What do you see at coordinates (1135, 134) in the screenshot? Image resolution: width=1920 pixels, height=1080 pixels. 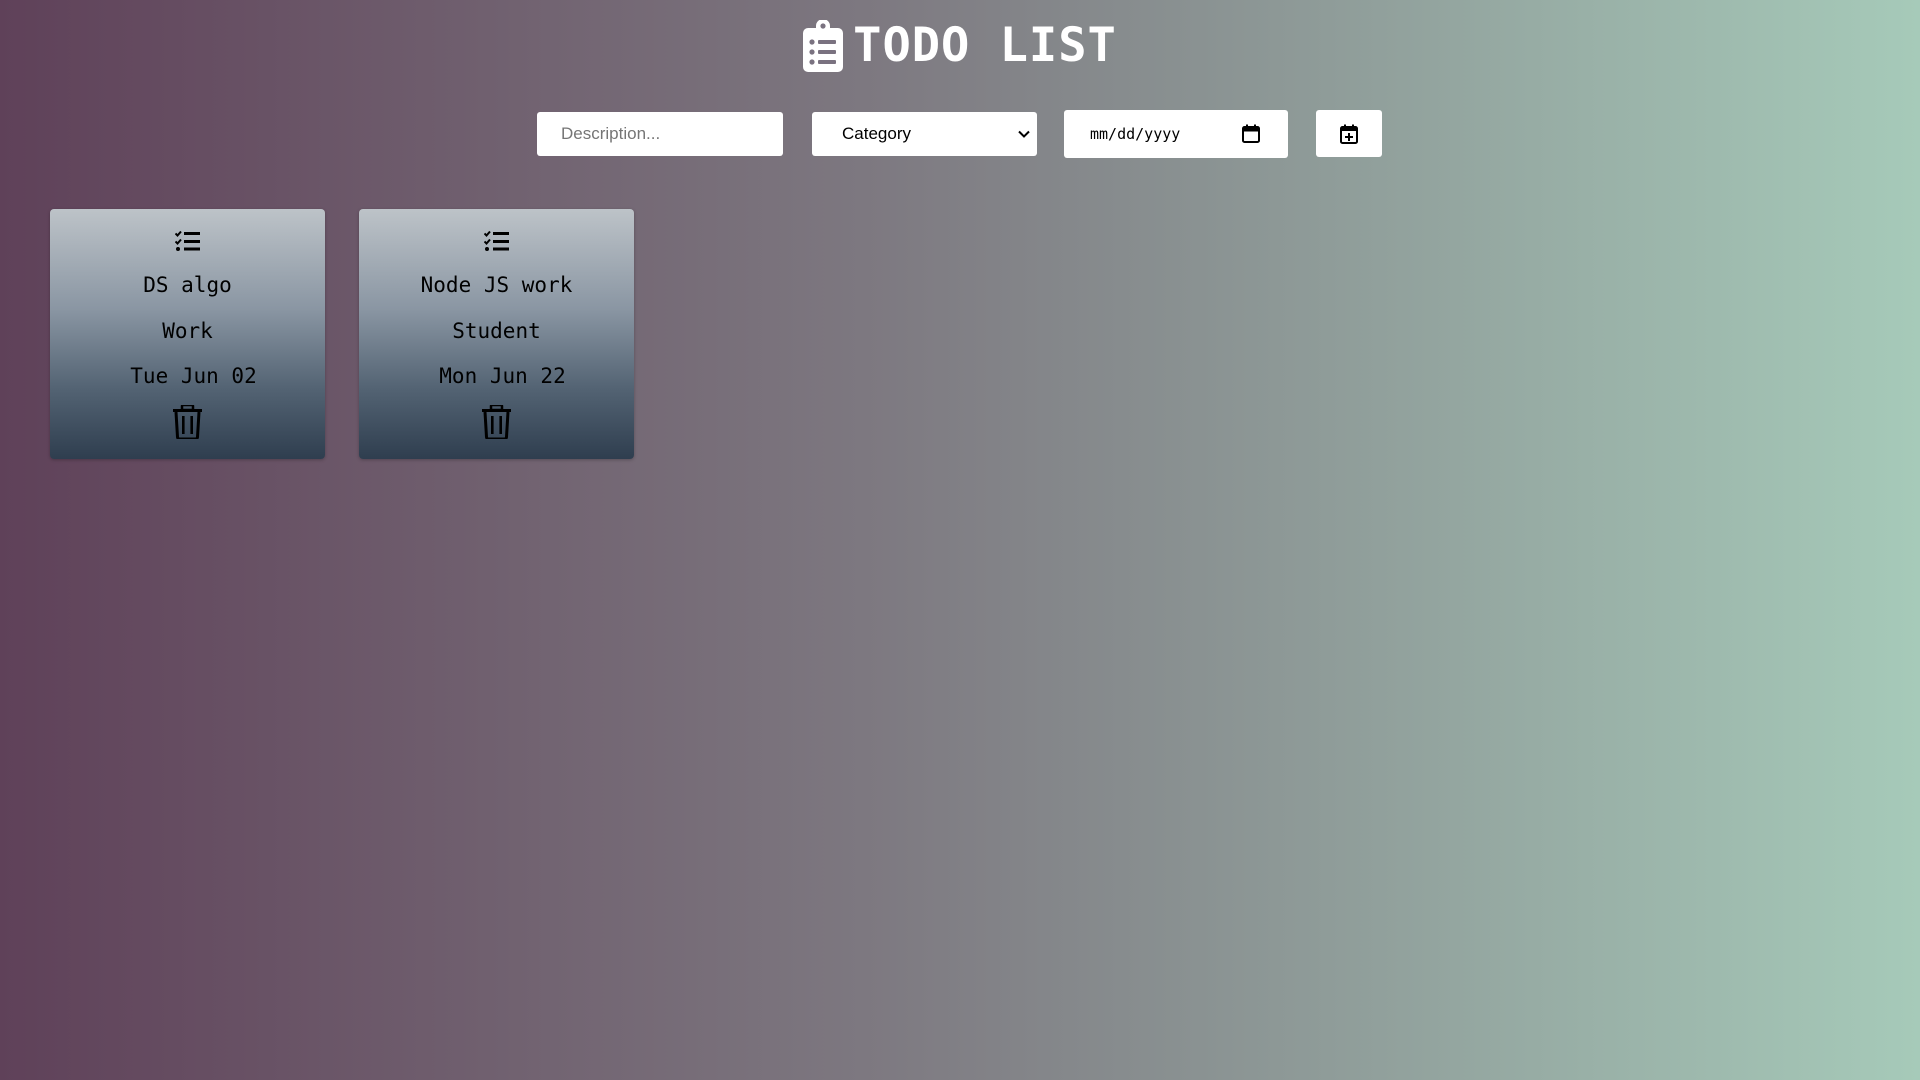 I see `date-input-value: mm/dd/yyyy` at bounding box center [1135, 134].